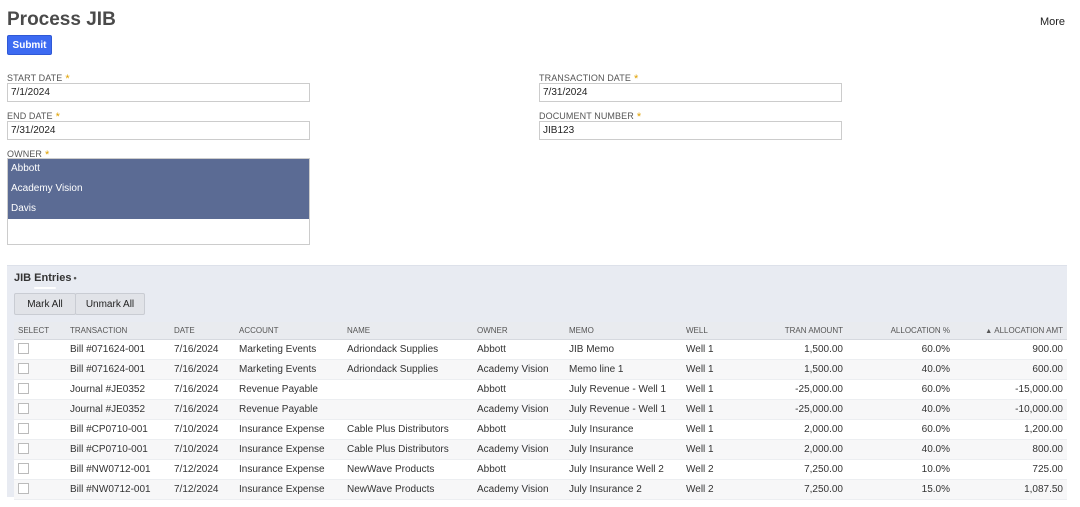  I want to click on column-header-date: DATE, so click(202, 331).